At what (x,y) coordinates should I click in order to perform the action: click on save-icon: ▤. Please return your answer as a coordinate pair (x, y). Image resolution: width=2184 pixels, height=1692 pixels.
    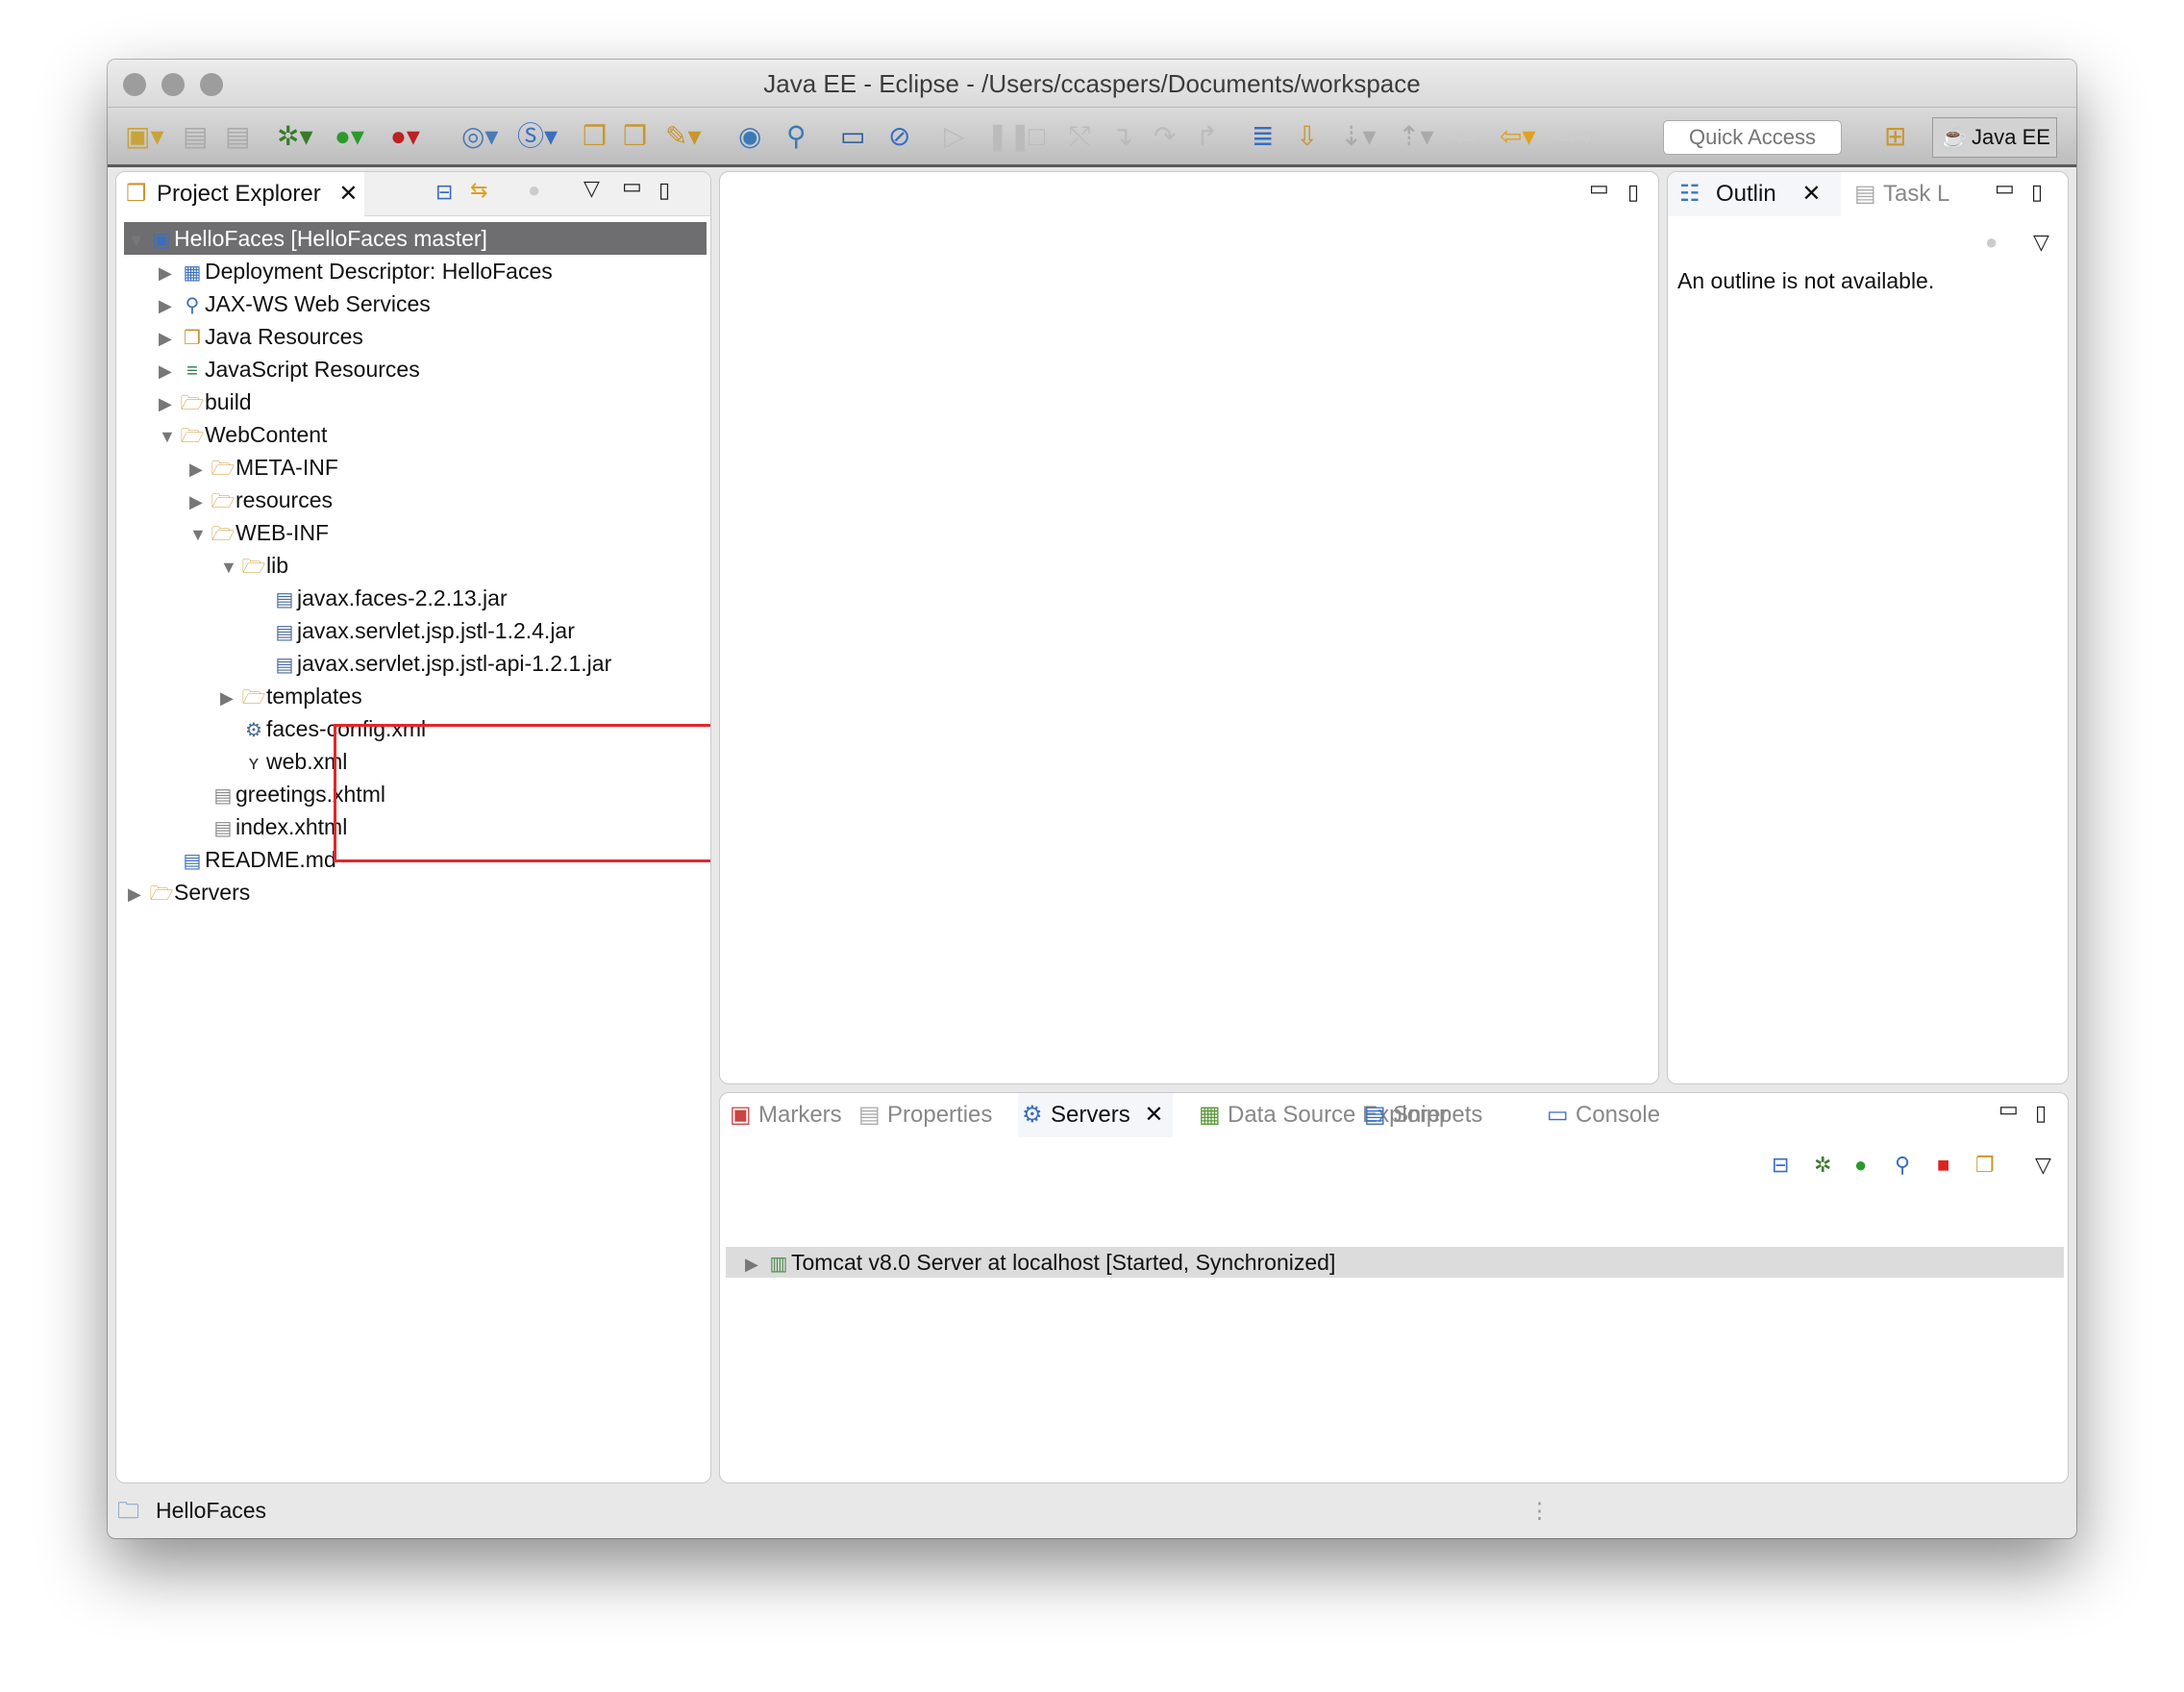
    Looking at the image, I should click on (196, 136).